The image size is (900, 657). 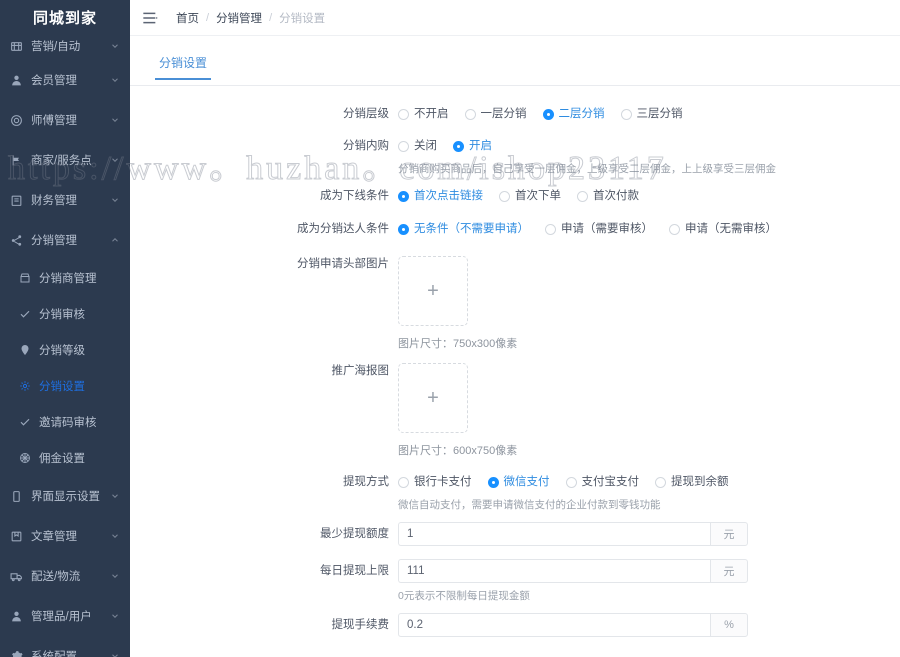 I want to click on radio-first-payment: 首次付款, so click(x=608, y=196).